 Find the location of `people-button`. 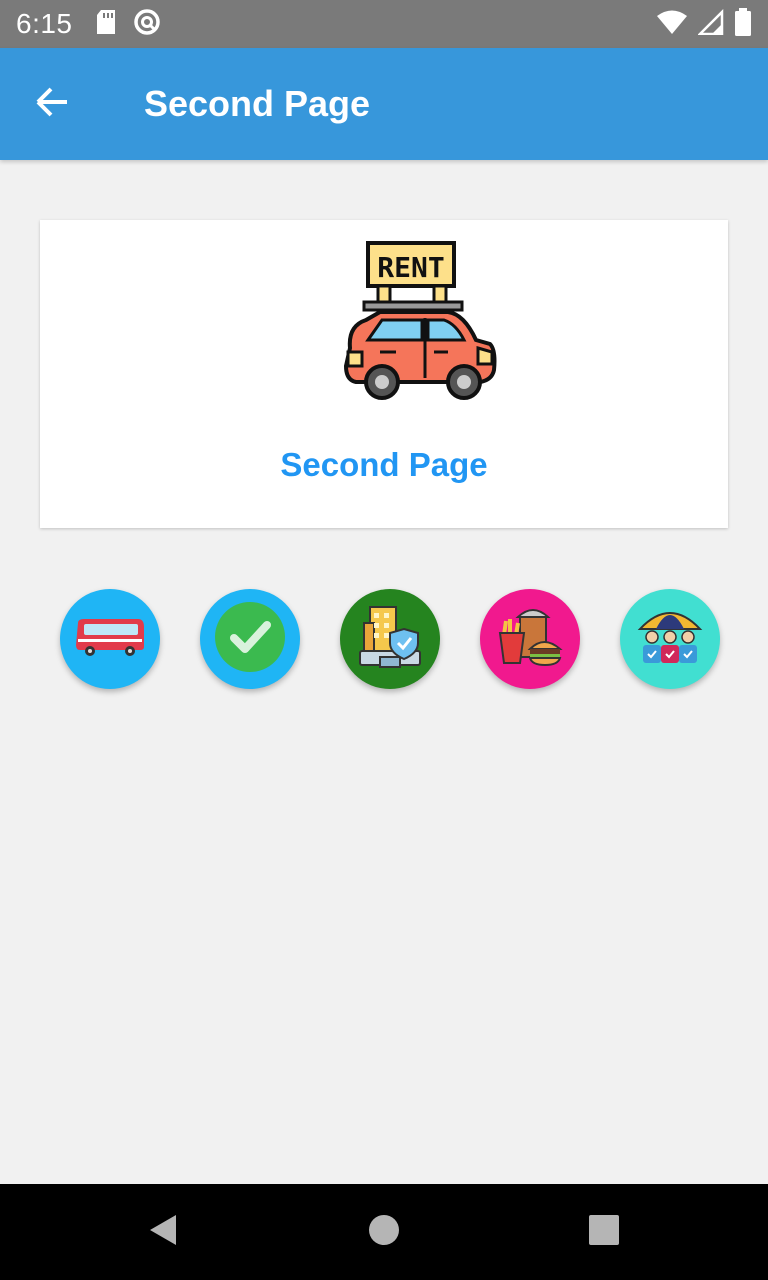

people-button is located at coordinates (670, 639).